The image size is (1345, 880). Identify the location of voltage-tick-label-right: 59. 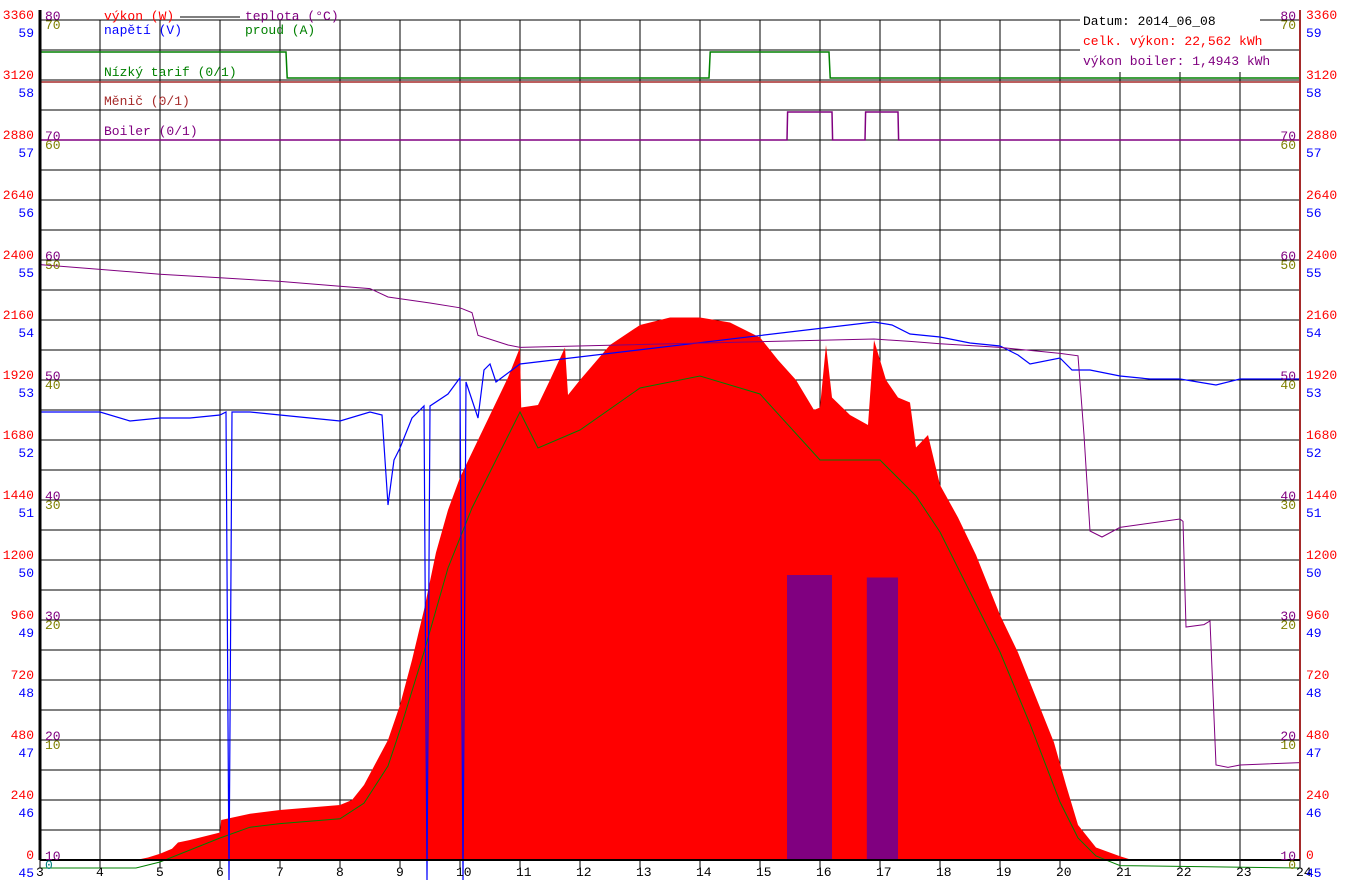
(1314, 33).